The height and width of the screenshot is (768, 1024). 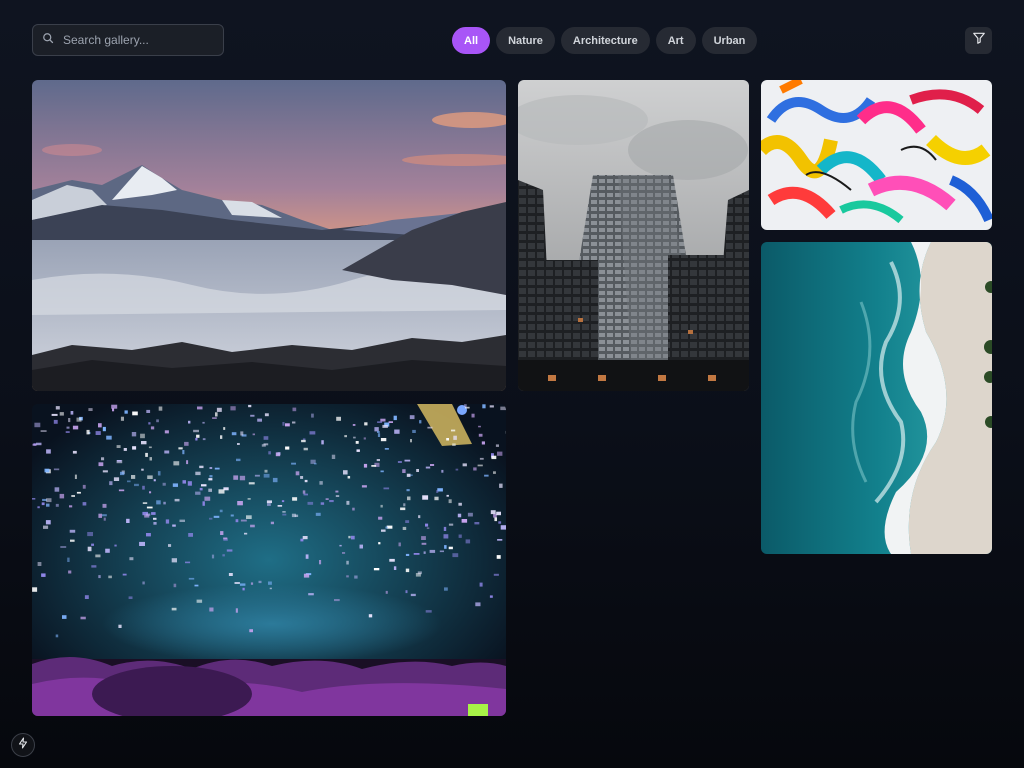 I want to click on gallery-item-building, so click(x=633, y=235).